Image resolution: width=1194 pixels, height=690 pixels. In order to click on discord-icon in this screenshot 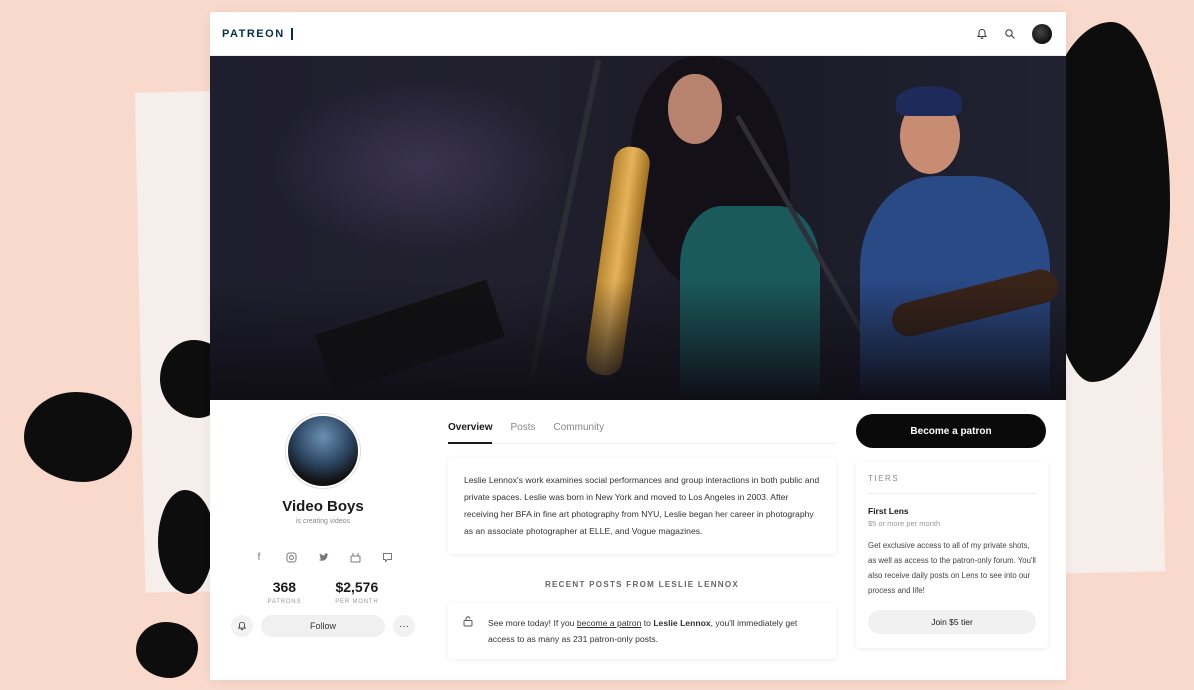, I will do `click(387, 557)`.